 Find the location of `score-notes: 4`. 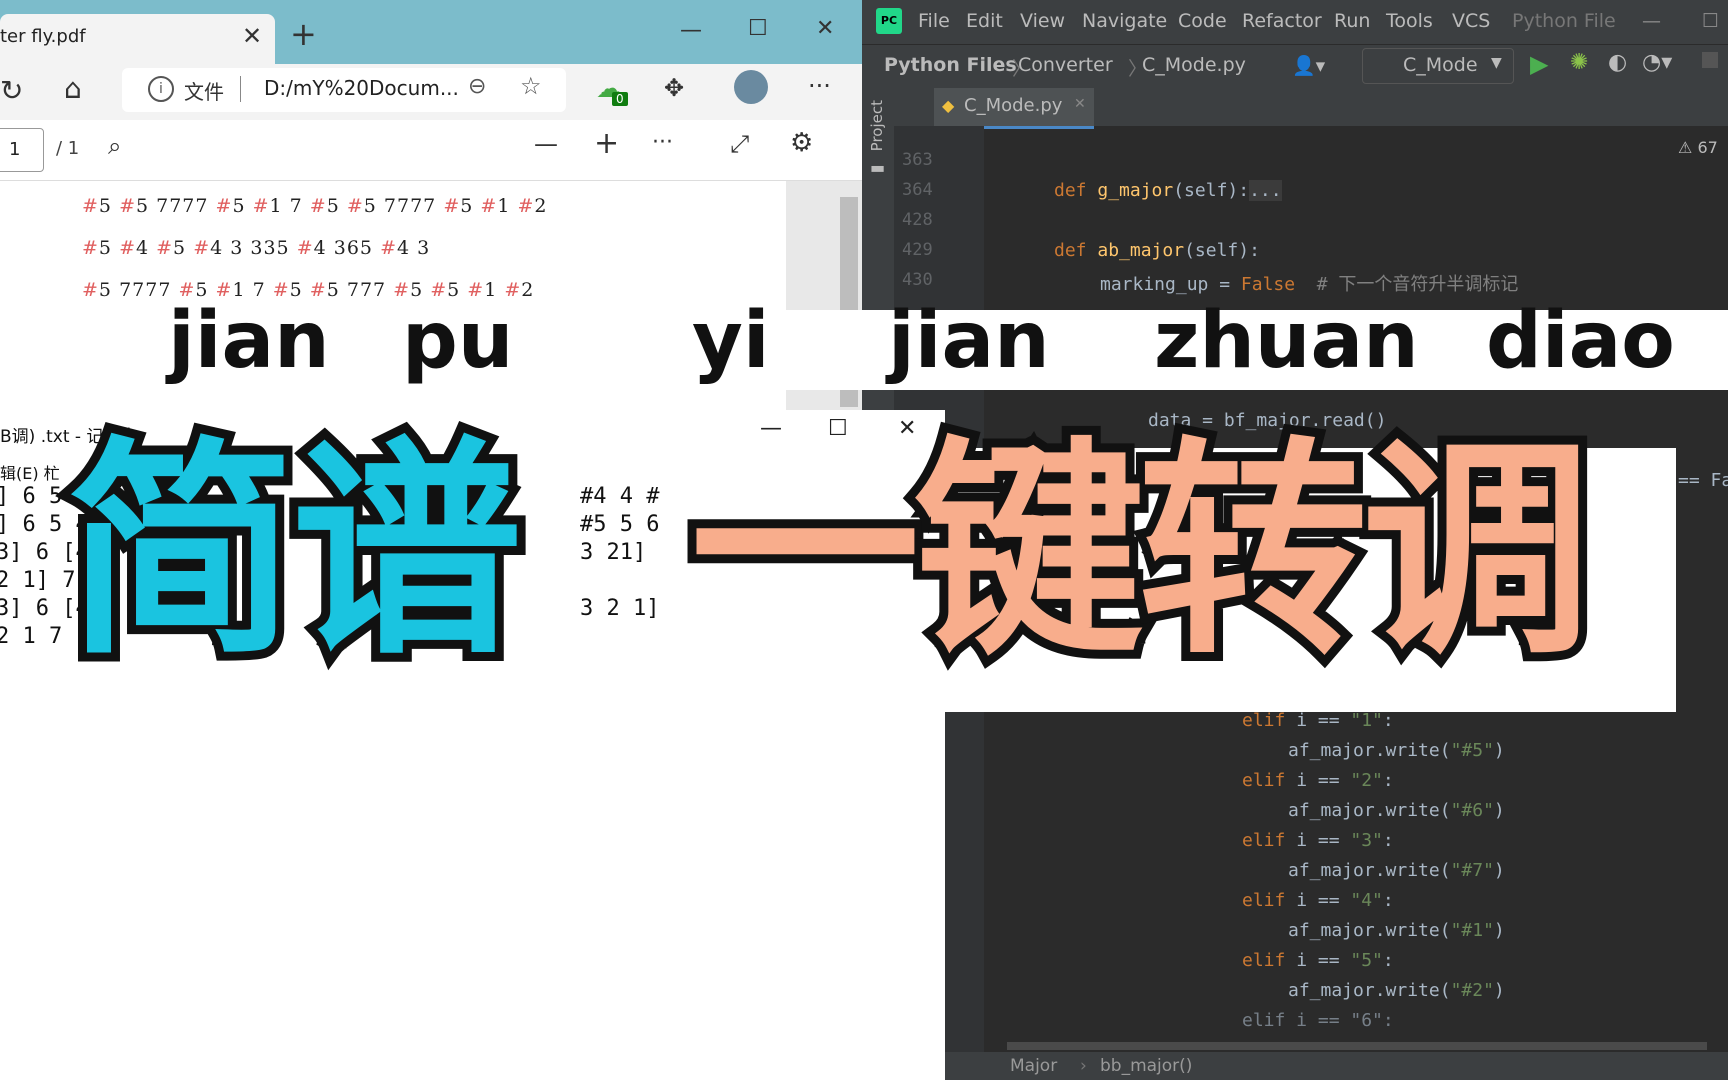

score-notes: 4 is located at coordinates (407, 248).